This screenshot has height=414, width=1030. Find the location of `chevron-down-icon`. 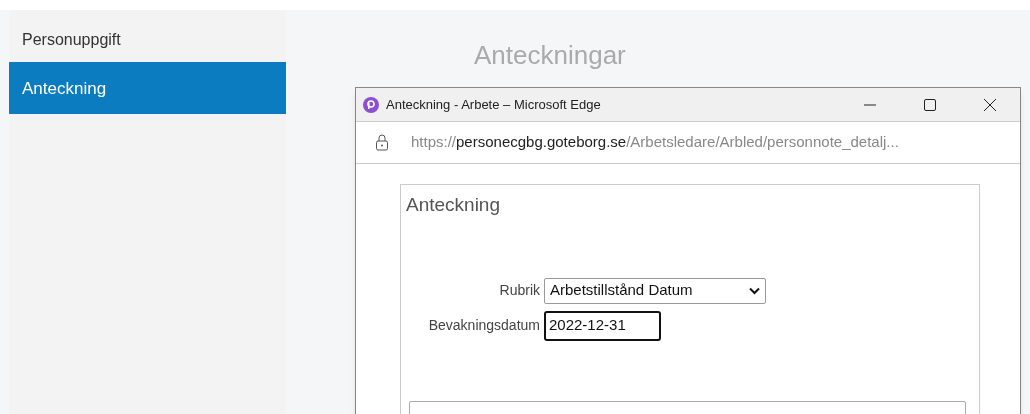

chevron-down-icon is located at coordinates (754, 290).